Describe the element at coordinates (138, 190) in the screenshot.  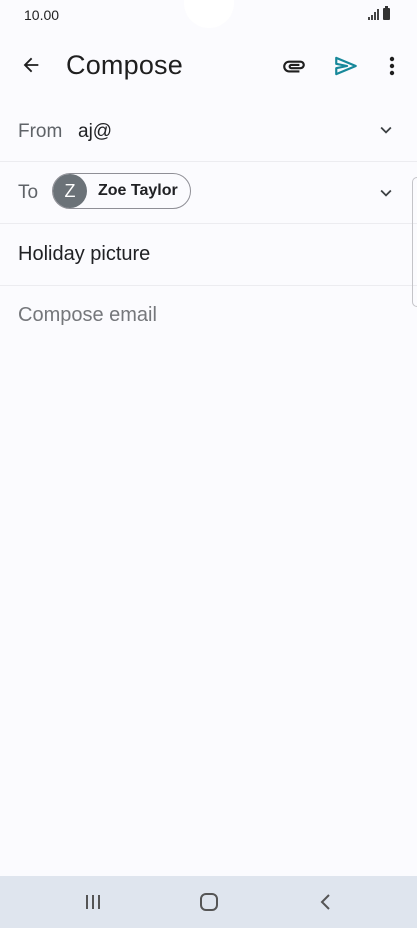
I see `recipient-name: Zoe Taylor` at that location.